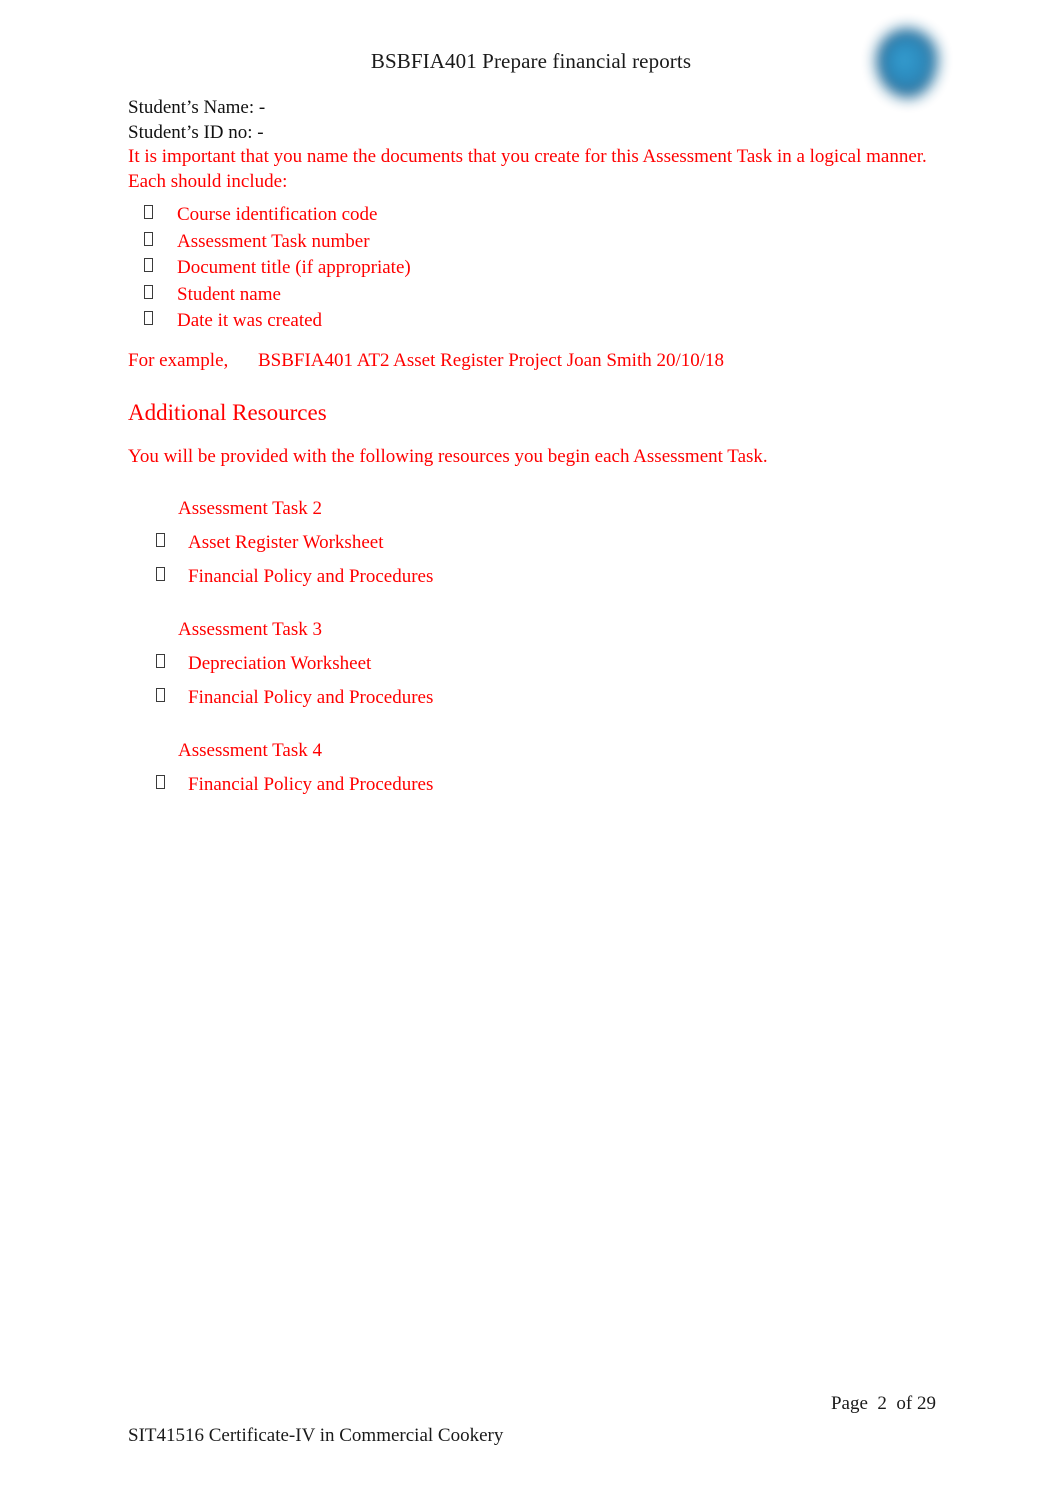 The image size is (1062, 1506). I want to click on list-item: Date it was created, so click(533, 321).